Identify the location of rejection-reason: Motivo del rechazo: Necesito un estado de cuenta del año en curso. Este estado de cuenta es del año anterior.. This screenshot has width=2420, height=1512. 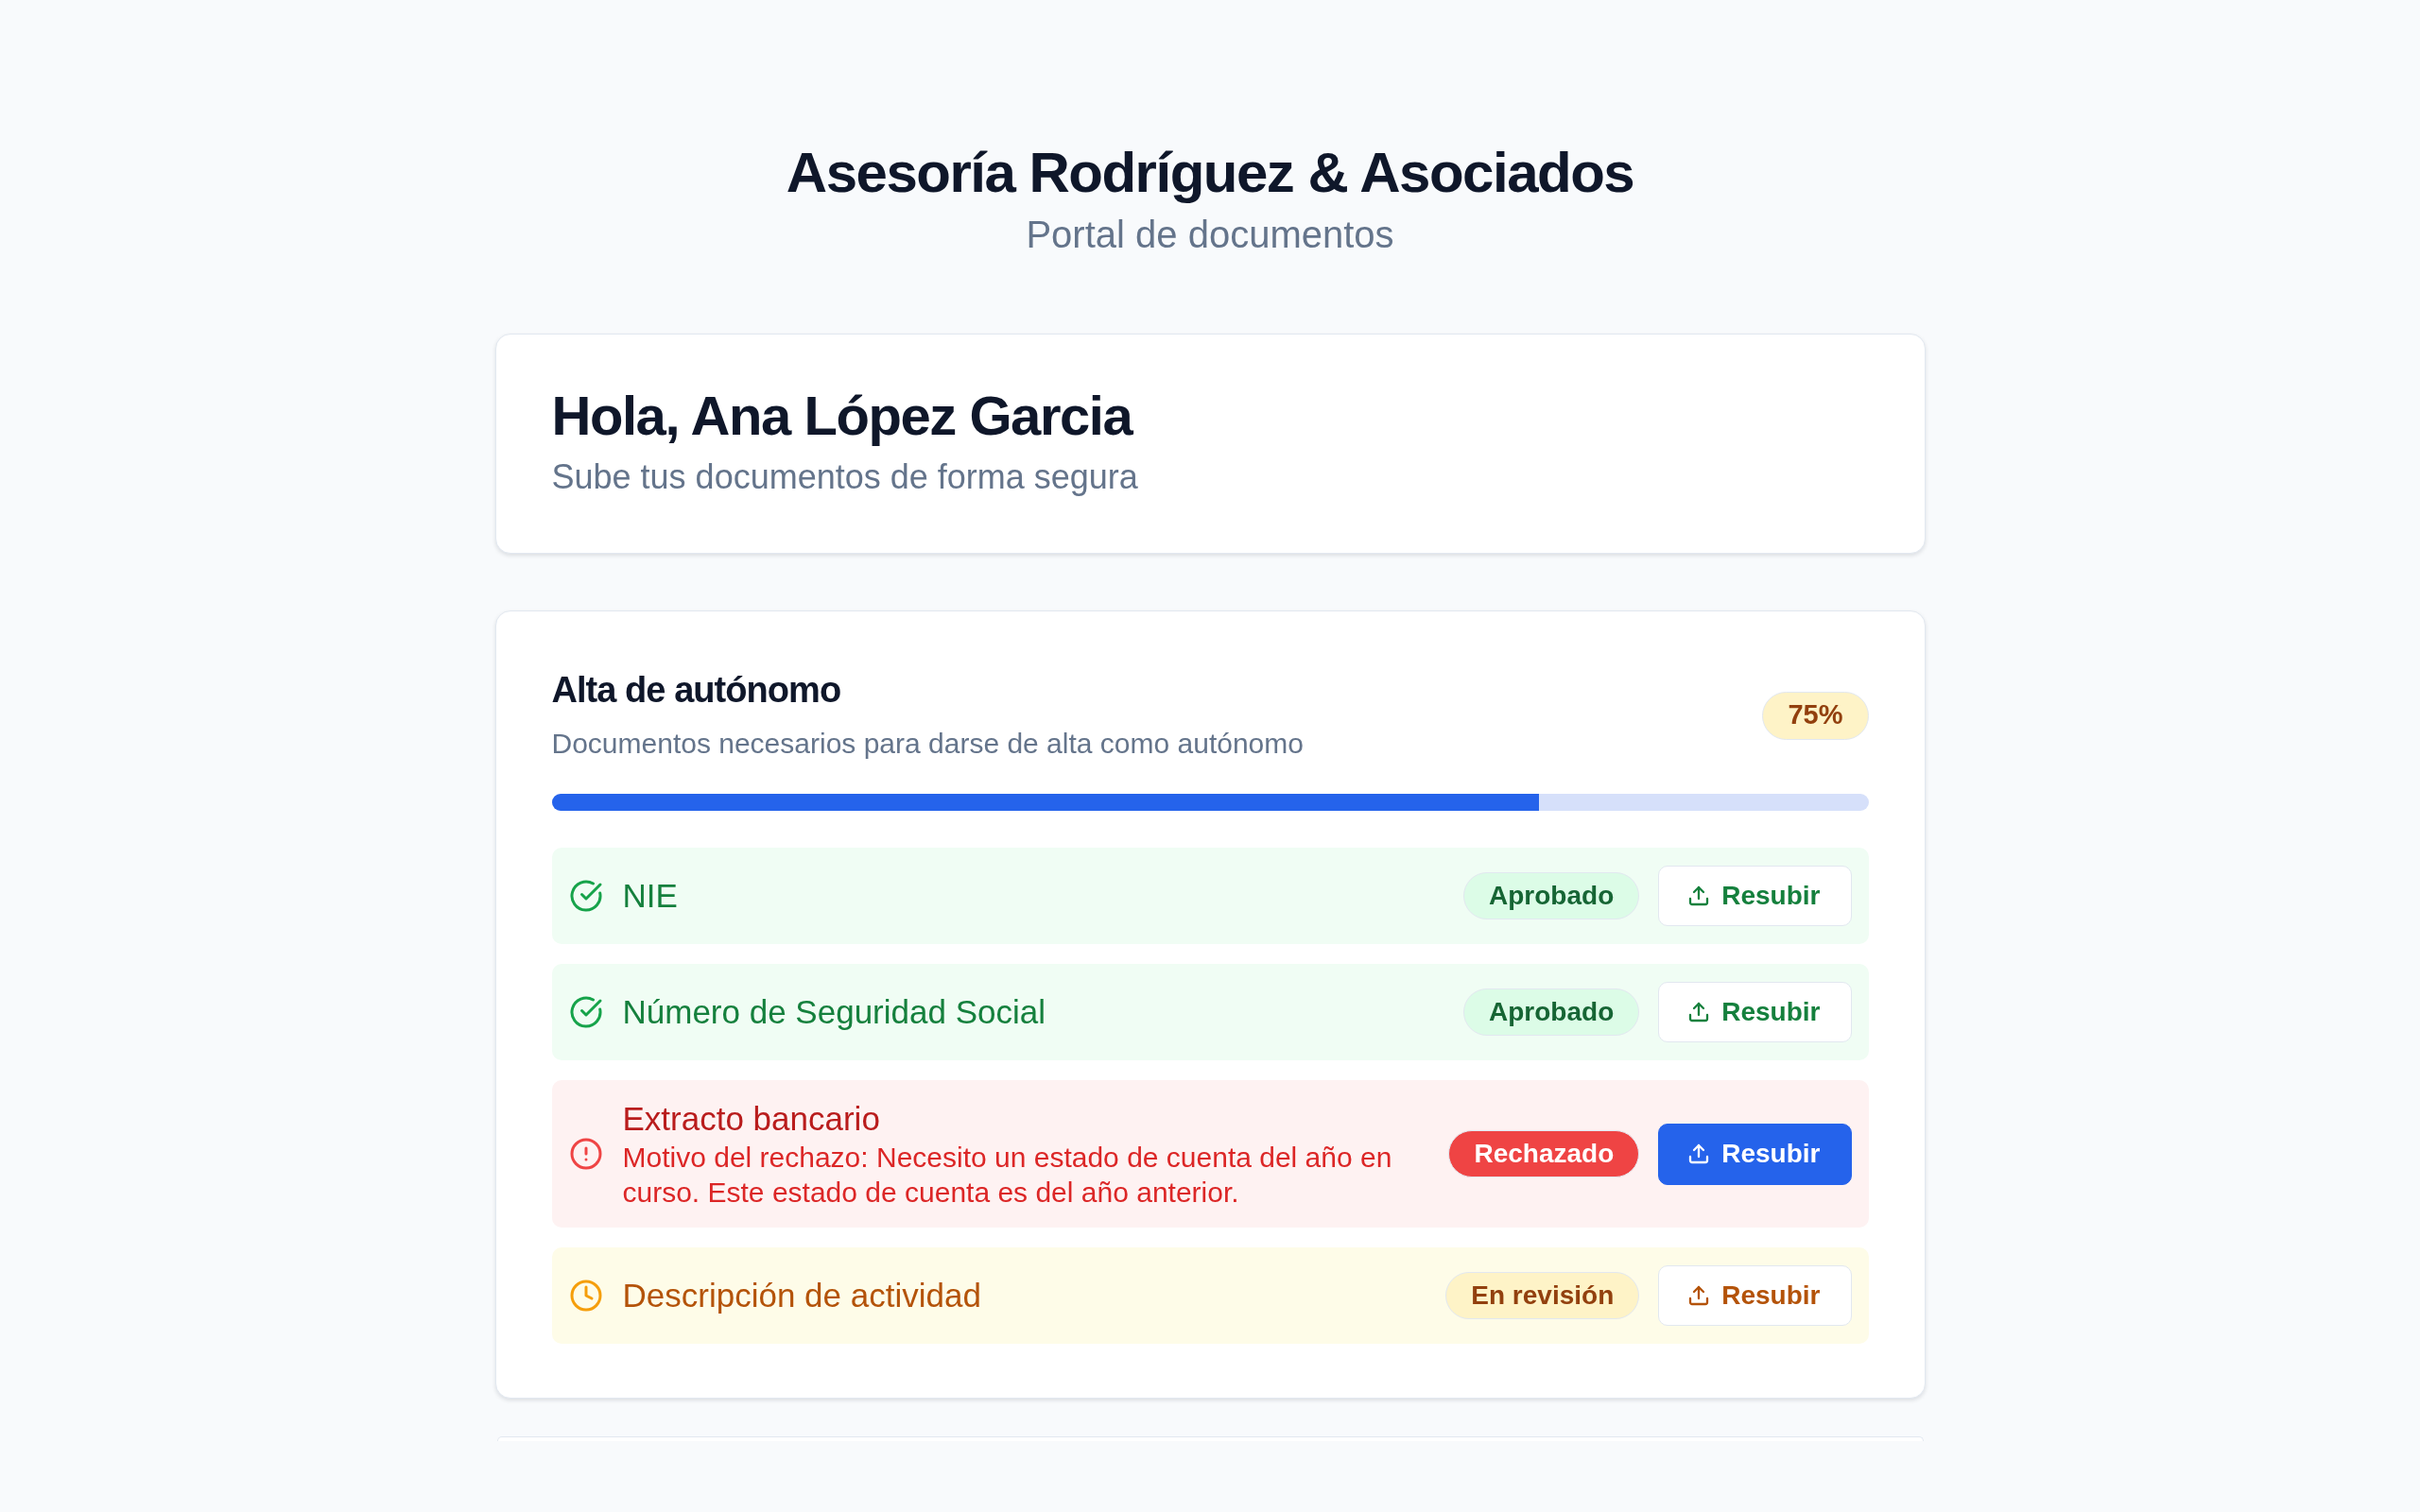
(1007, 1175).